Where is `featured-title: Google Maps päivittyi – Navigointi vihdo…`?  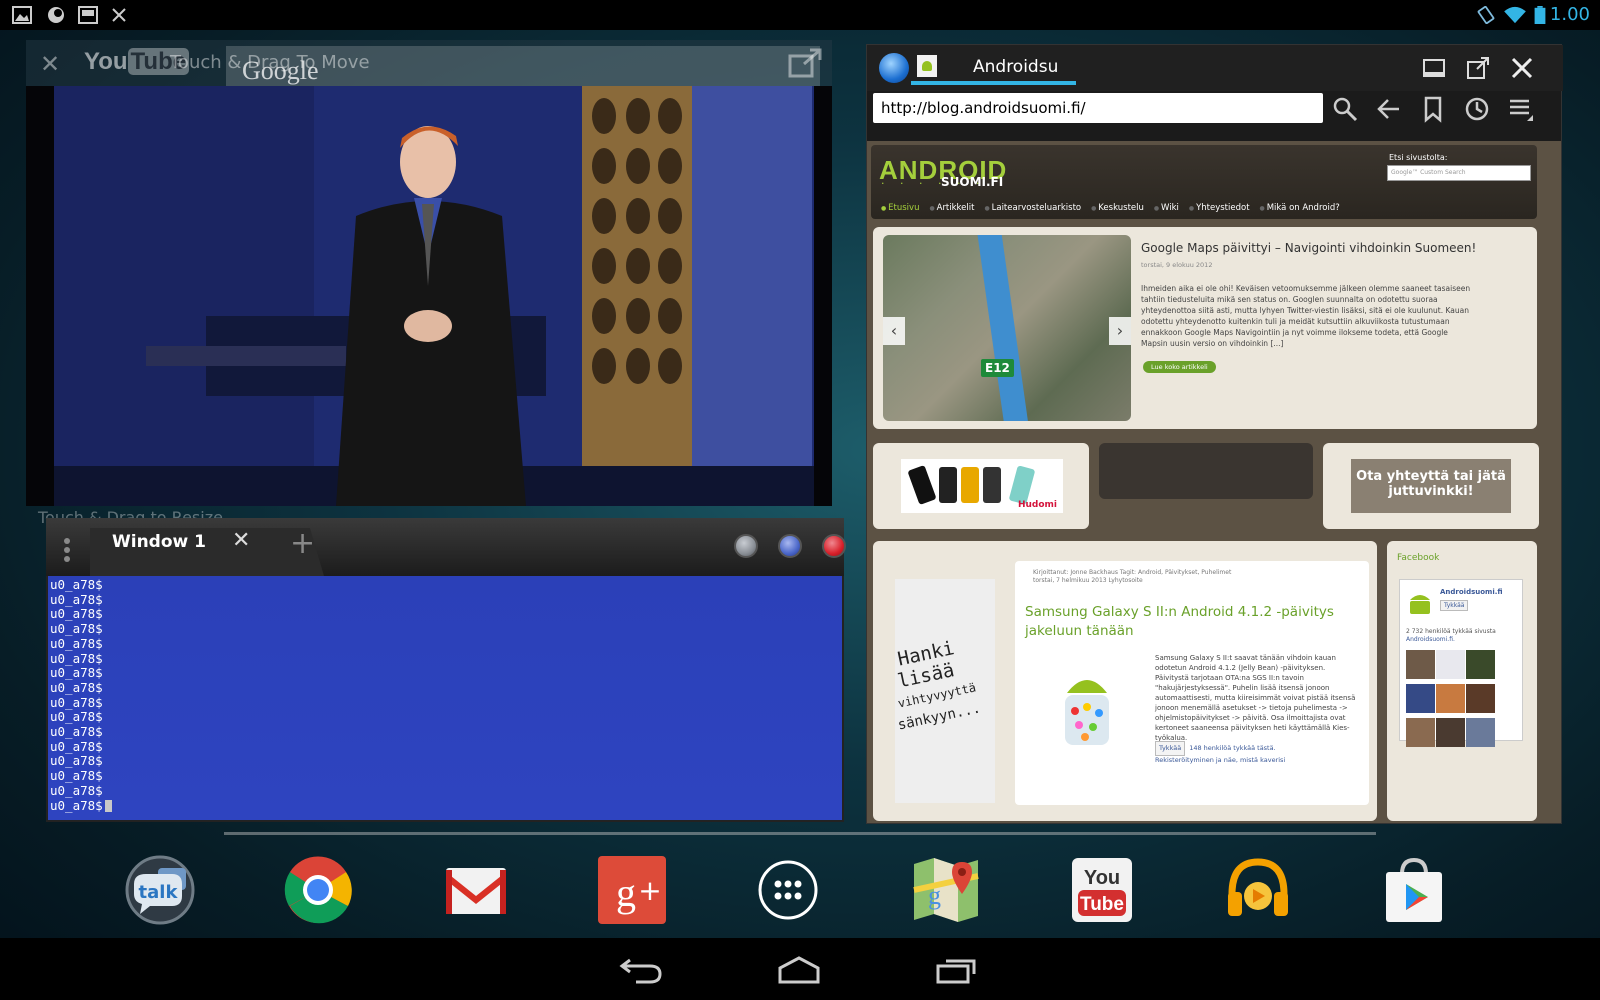
featured-title: Google Maps päivittyi – Navigointi vihdo… is located at coordinates (1308, 248).